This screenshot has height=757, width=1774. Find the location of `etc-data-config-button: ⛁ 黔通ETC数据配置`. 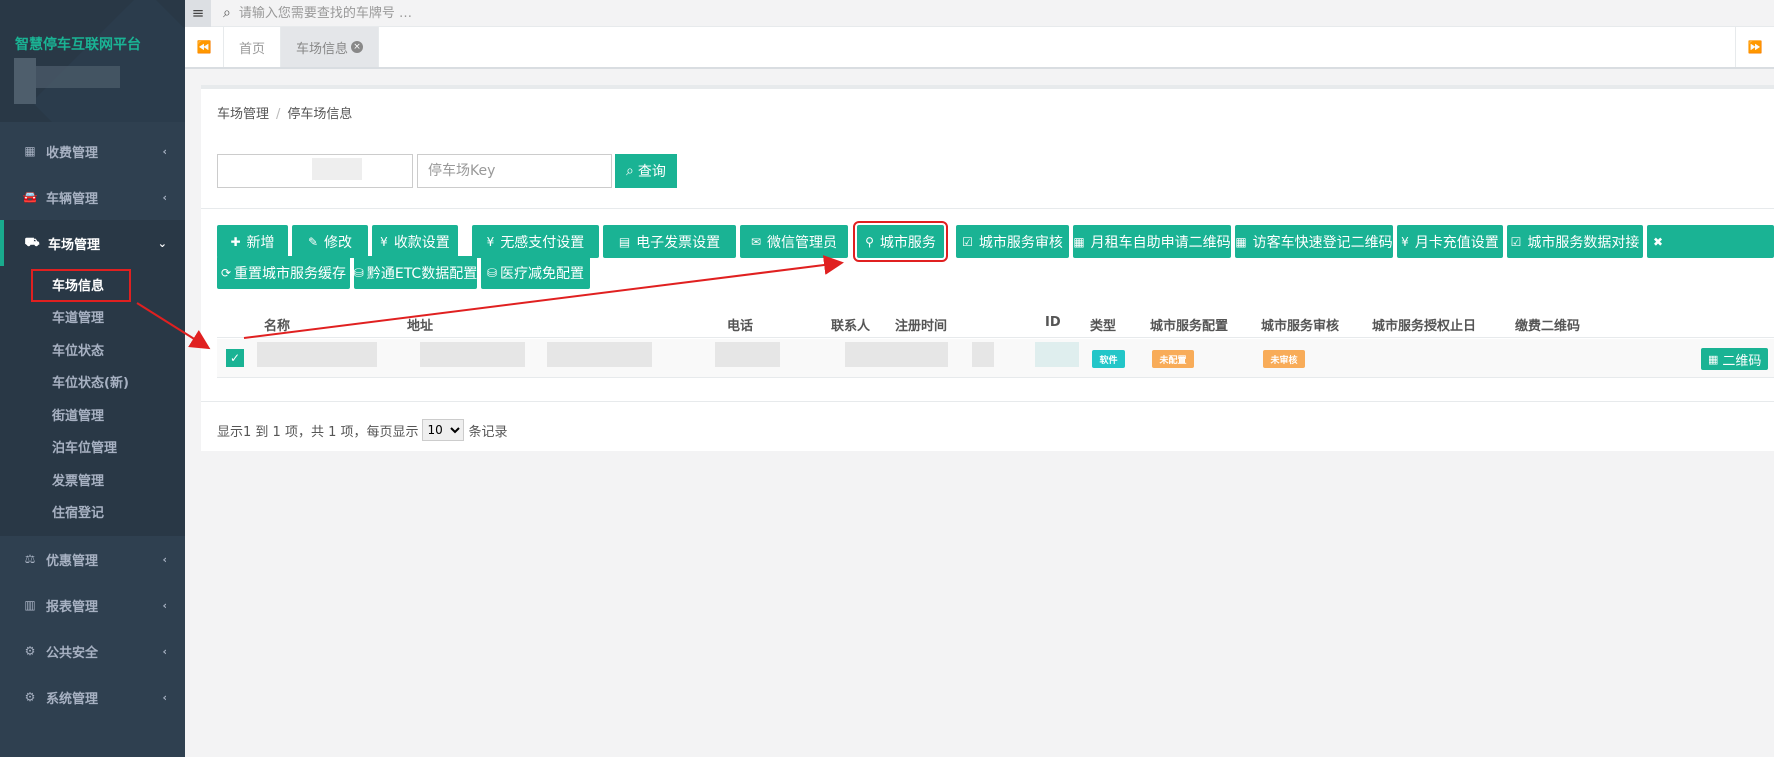

etc-data-config-button: ⛁ 黔通ETC数据配置 is located at coordinates (415, 272).